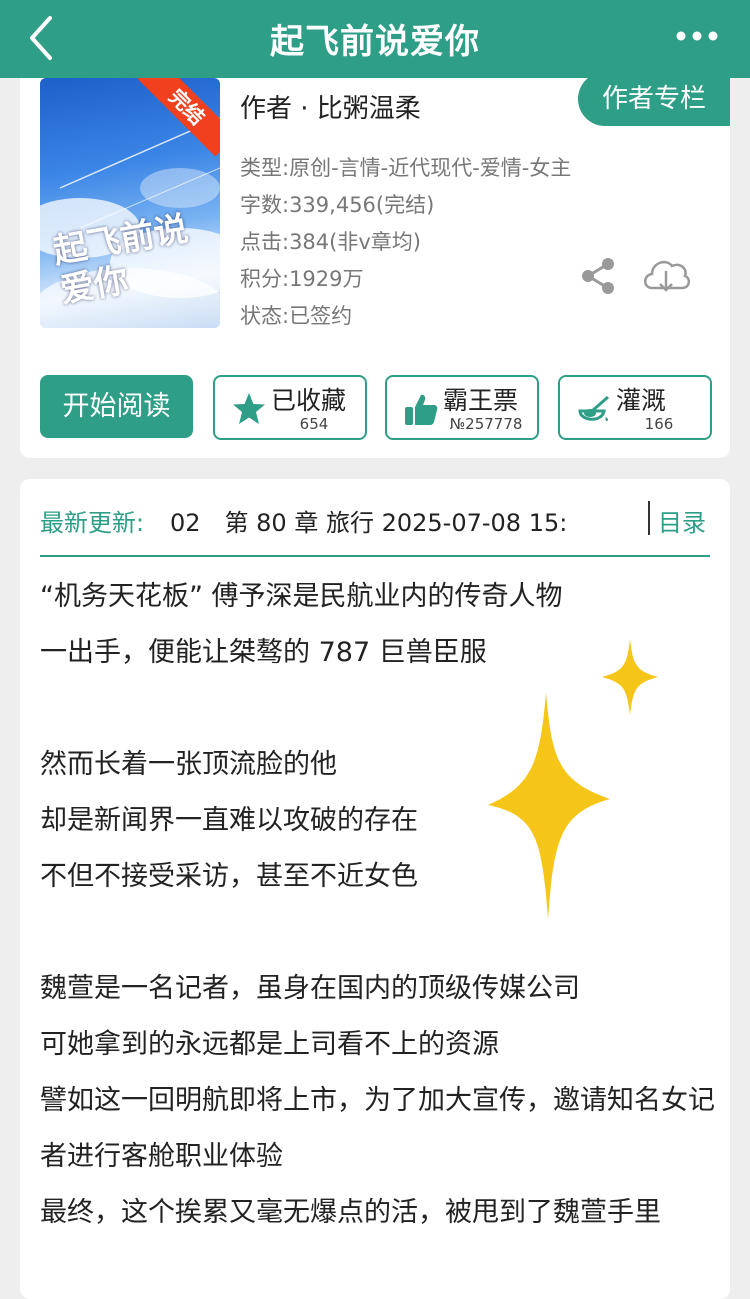 This screenshot has height=1299, width=750. What do you see at coordinates (309, 400) in the screenshot?
I see `favorite-label: 已收藏` at bounding box center [309, 400].